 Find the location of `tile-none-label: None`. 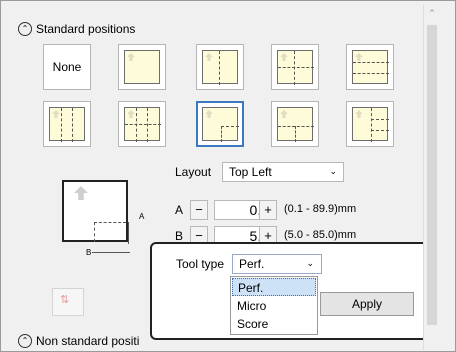

tile-none-label: None is located at coordinates (67, 67).